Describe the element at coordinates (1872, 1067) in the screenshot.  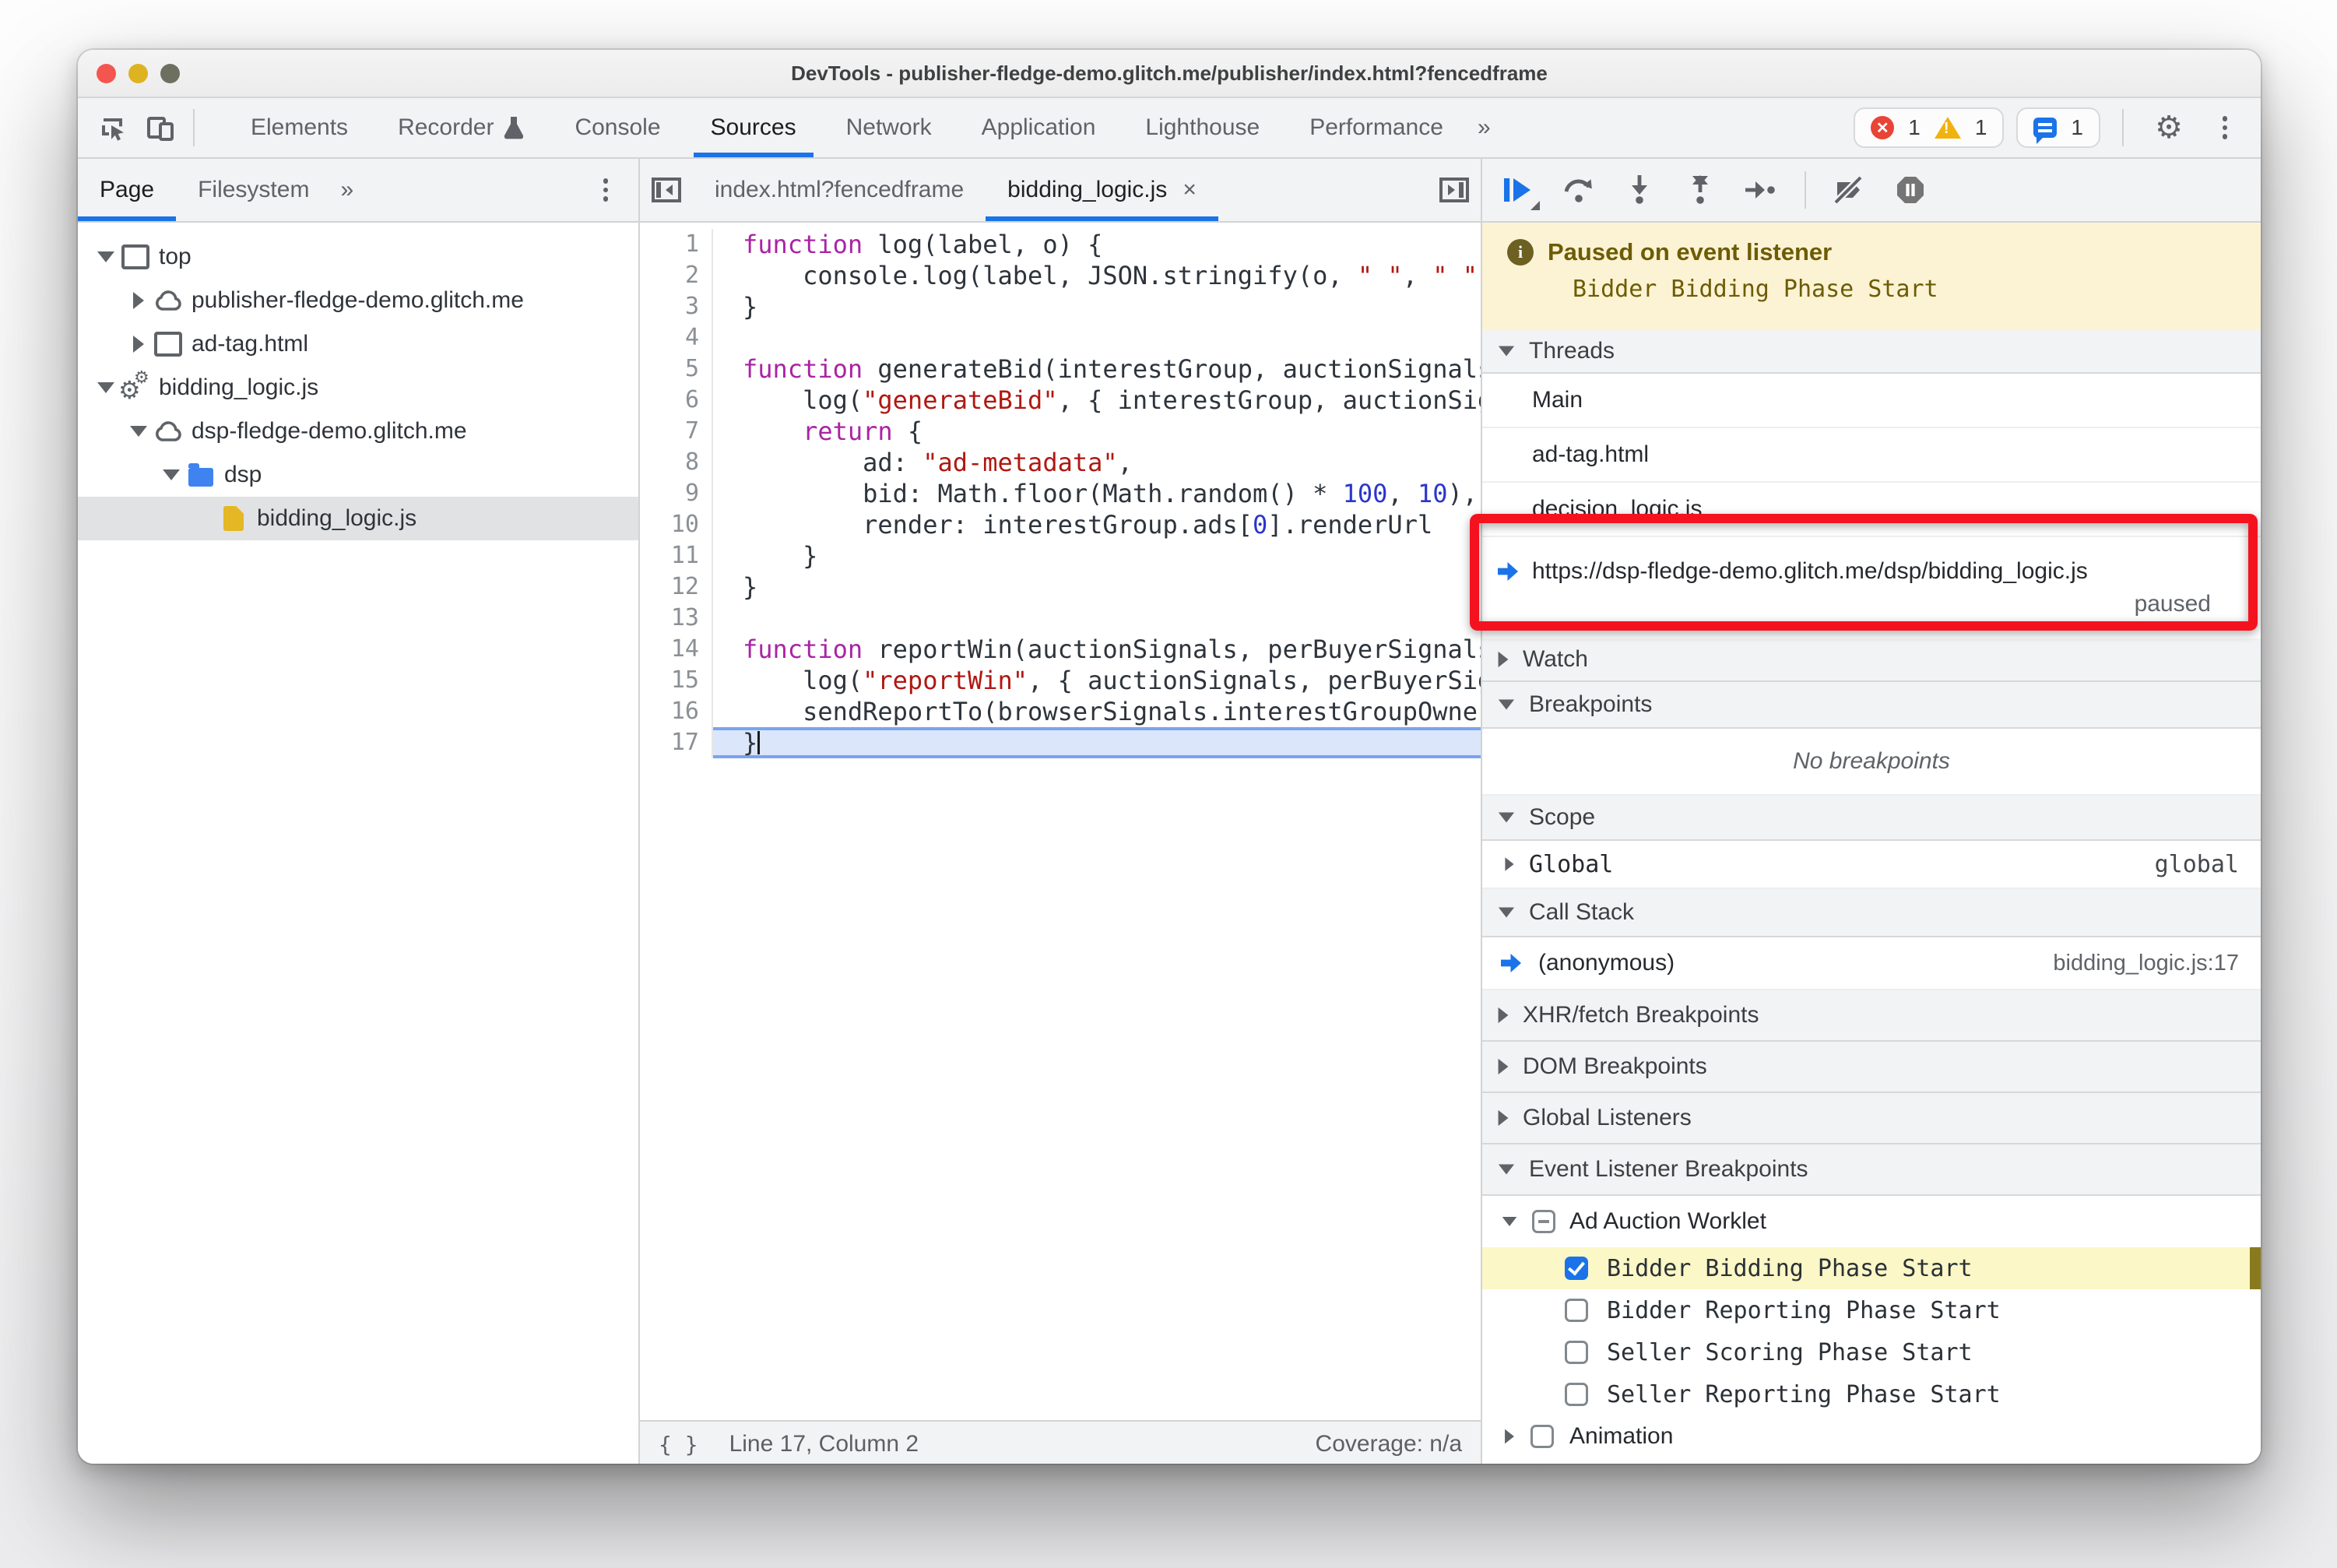
I see `section-dom-breakpoints: DOM Breakpoints` at that location.